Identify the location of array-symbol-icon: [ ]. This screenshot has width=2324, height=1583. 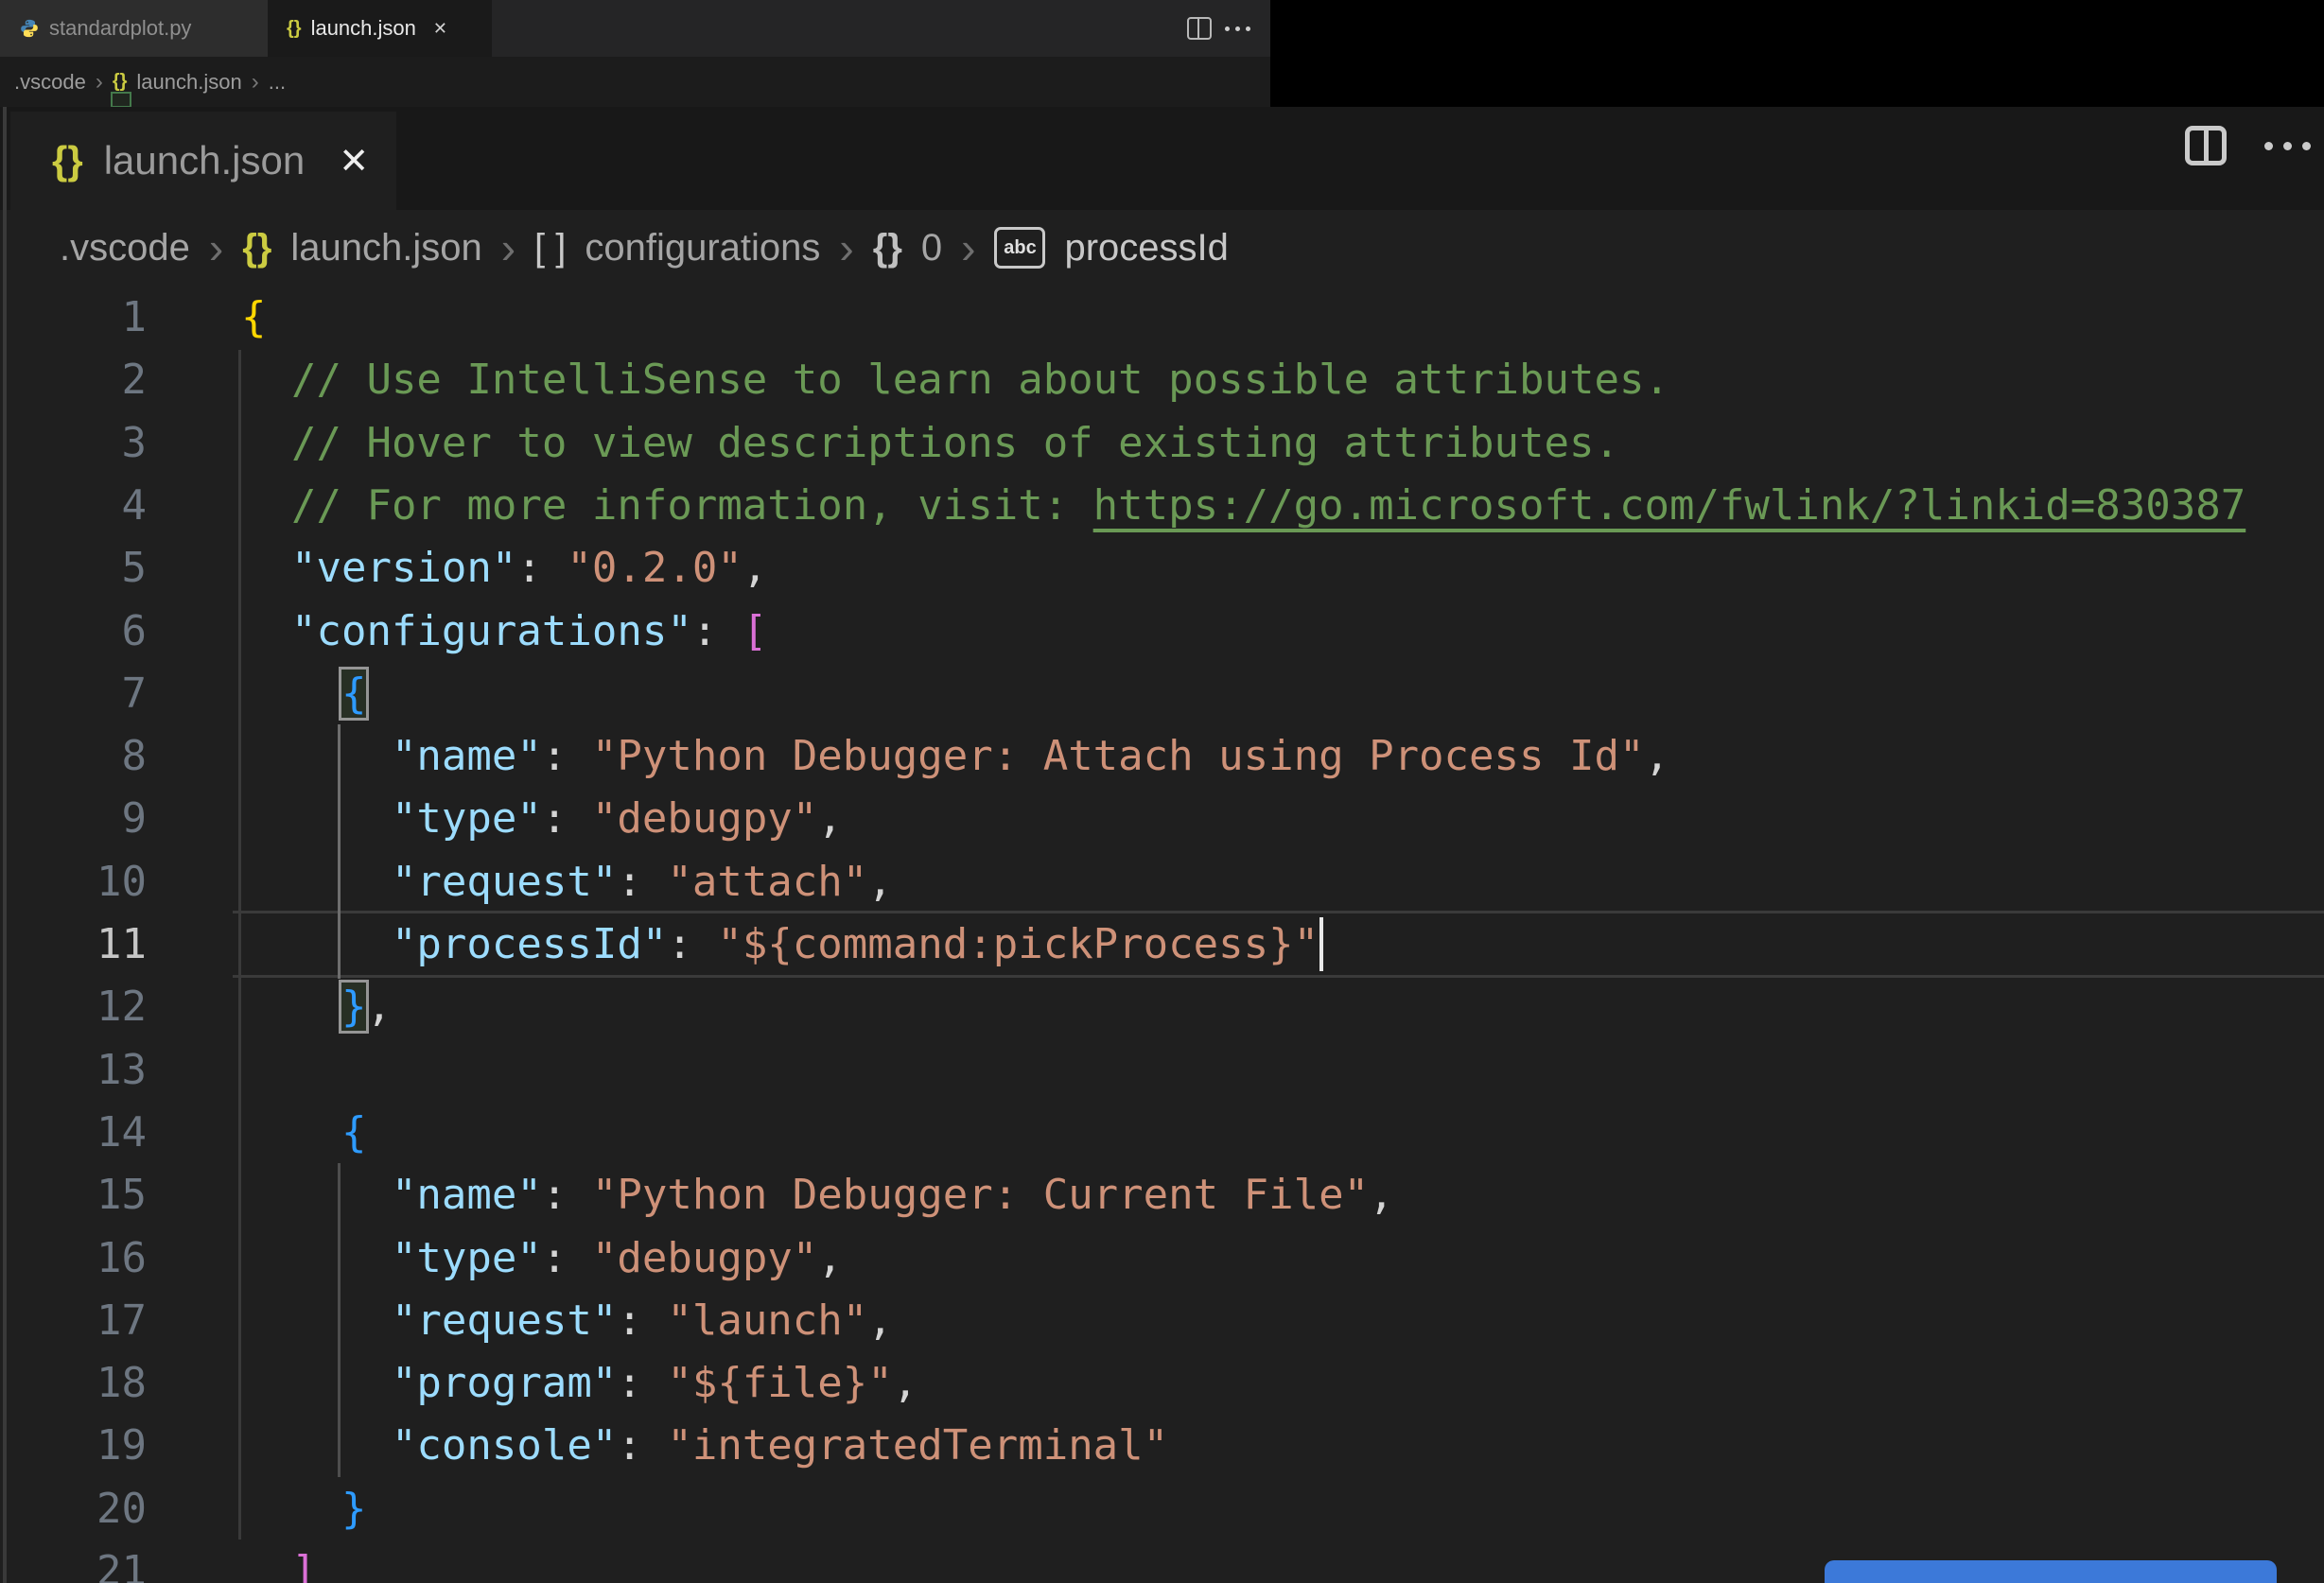
(550, 248).